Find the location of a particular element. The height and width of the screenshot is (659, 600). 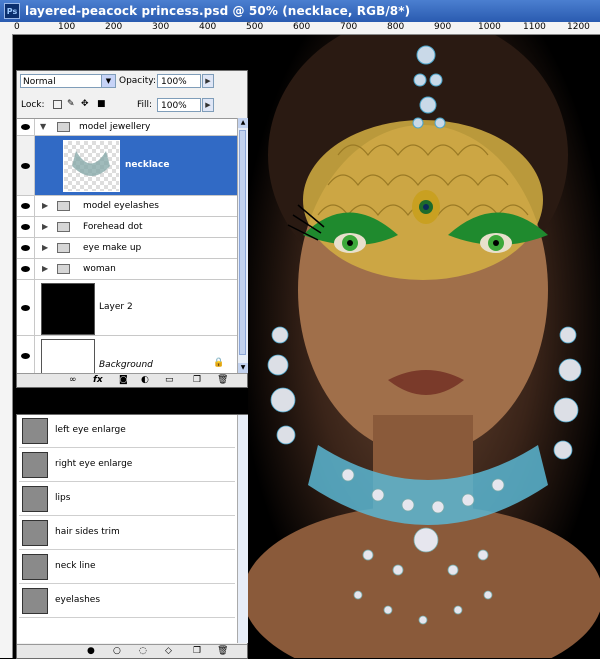

paths-scrollbar is located at coordinates (242, 529).